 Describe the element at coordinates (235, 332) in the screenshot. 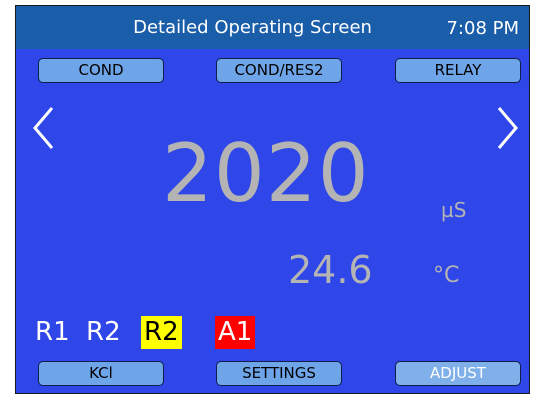

I see `alarm-indicator-a1: A1` at that location.